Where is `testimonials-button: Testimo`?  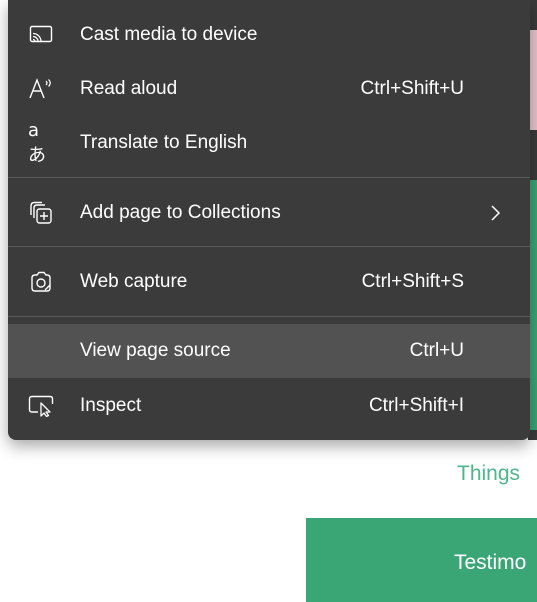
testimonials-button: Testimo is located at coordinates (421, 560).